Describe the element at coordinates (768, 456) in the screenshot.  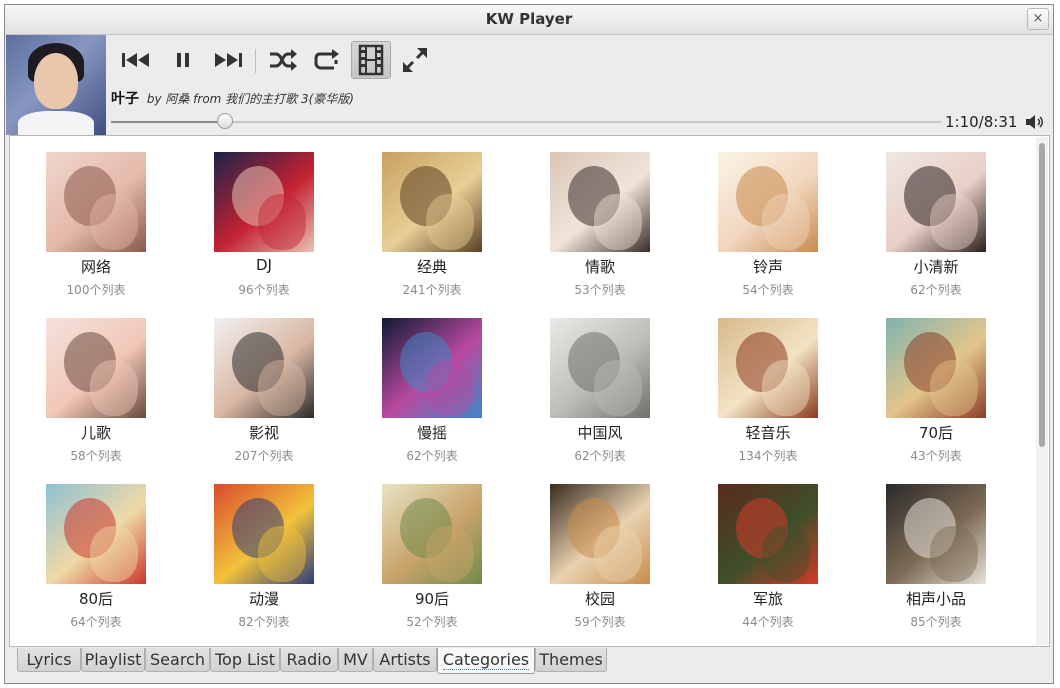
I see `category-playlist-count: 134个列表` at that location.